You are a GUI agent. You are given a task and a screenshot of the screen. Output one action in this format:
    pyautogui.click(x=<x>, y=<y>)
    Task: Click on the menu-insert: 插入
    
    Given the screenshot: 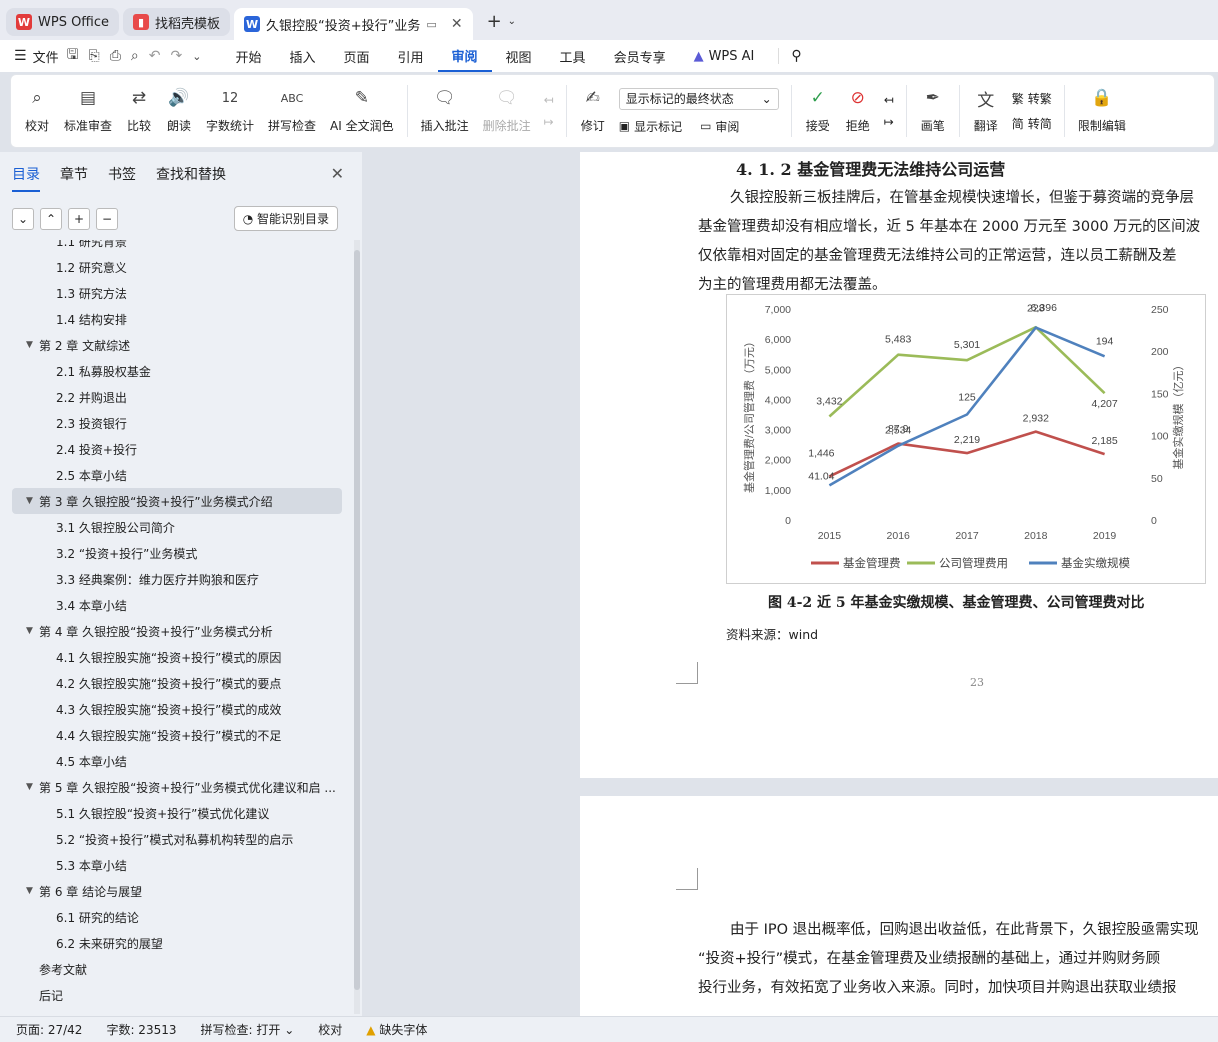 What is the action you would take?
    pyautogui.click(x=302, y=56)
    